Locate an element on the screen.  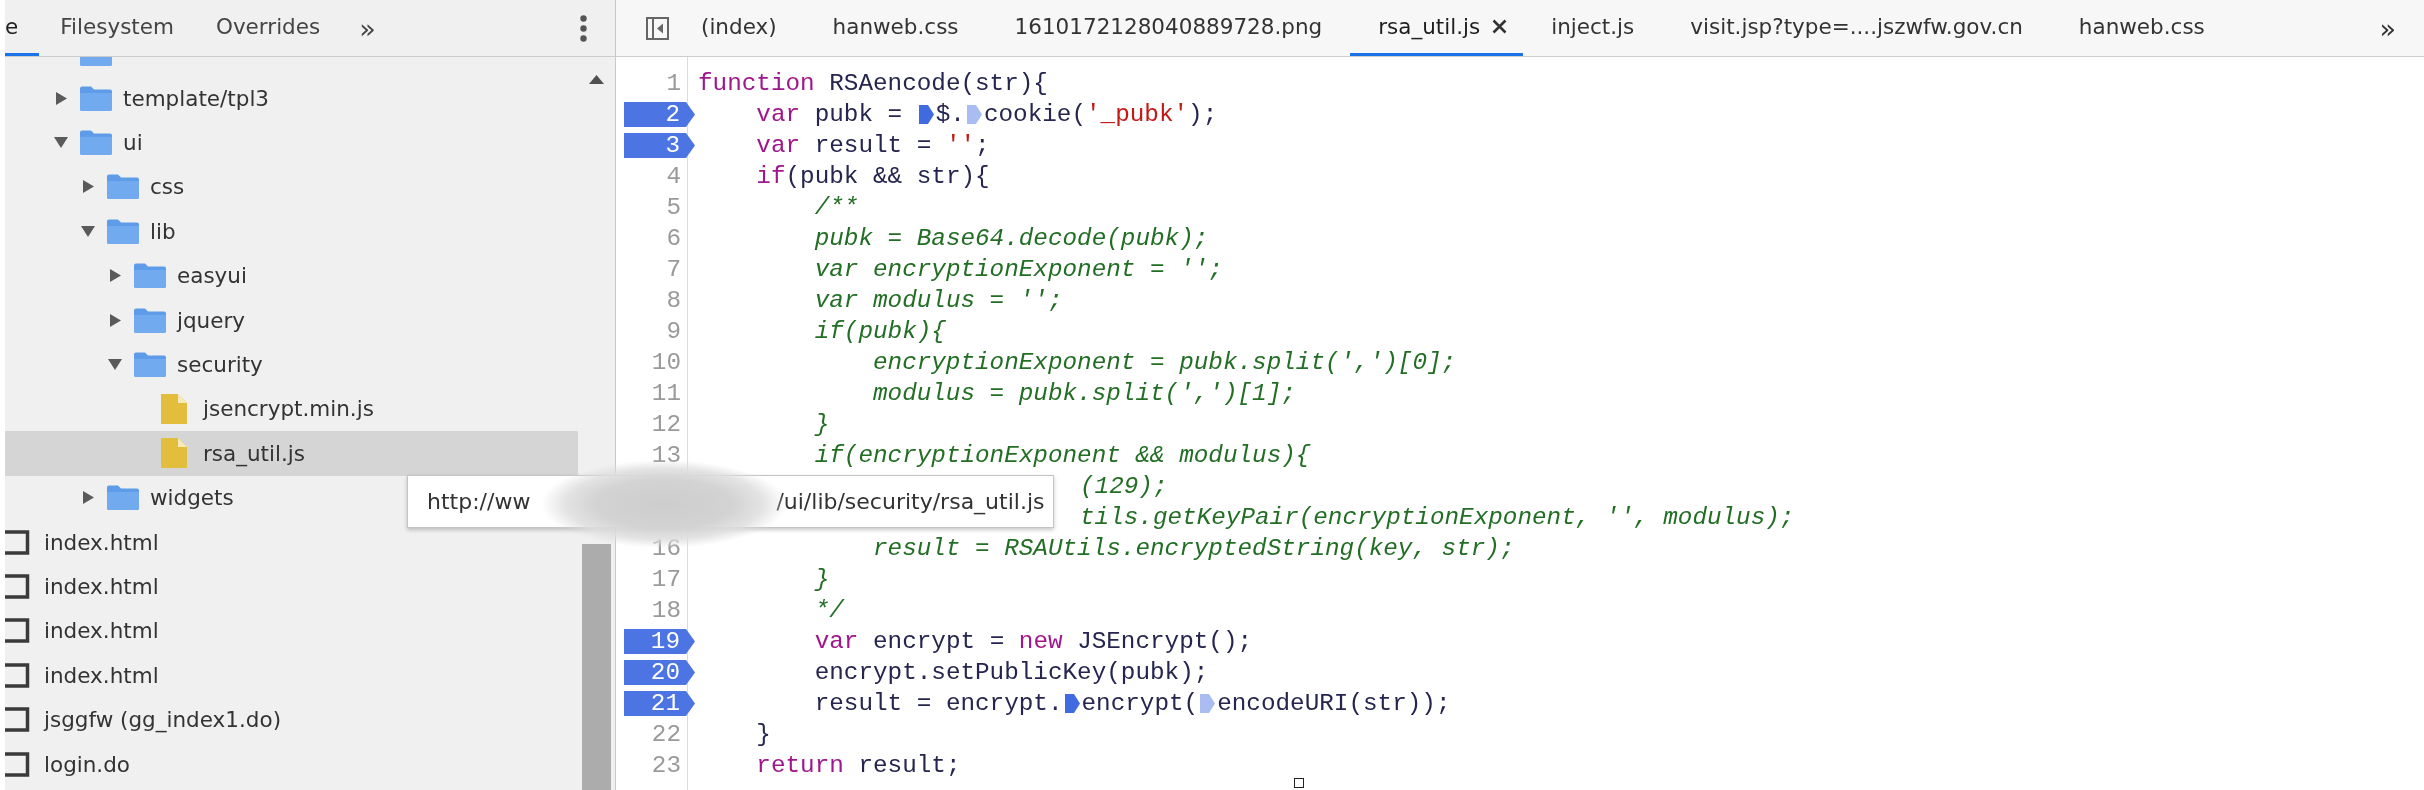
code-text: encrypt( is located at coordinates (1140, 703).